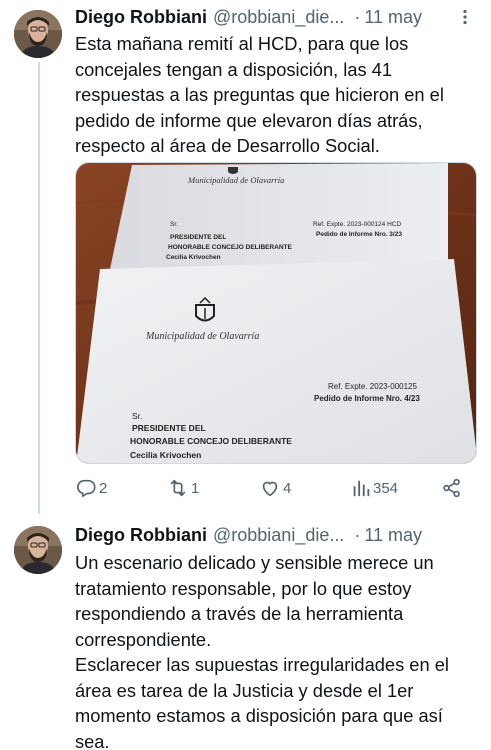  I want to click on share-icon, so click(451, 488).